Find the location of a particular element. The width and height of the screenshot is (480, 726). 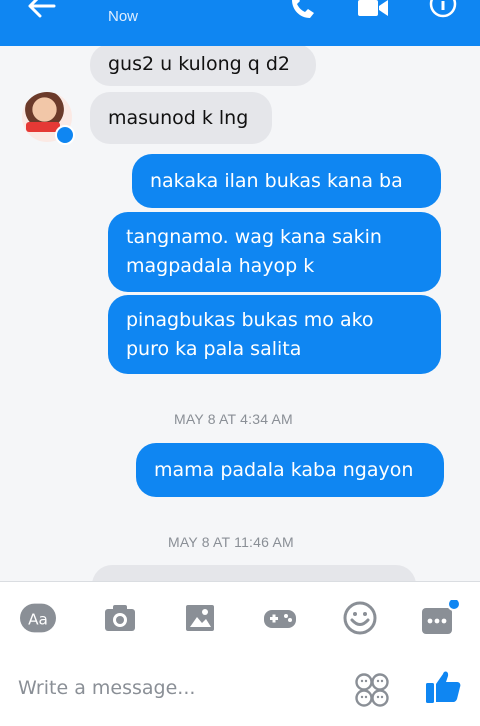

sent-message: mama padala kaba ngayon is located at coordinates (290, 470).